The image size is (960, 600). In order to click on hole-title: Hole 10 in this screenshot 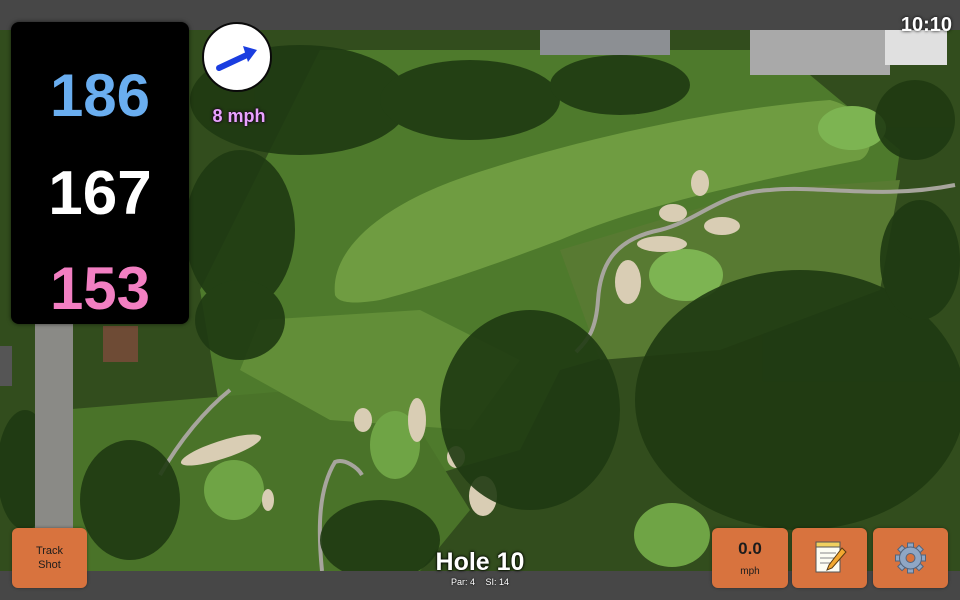, I will do `click(480, 562)`.